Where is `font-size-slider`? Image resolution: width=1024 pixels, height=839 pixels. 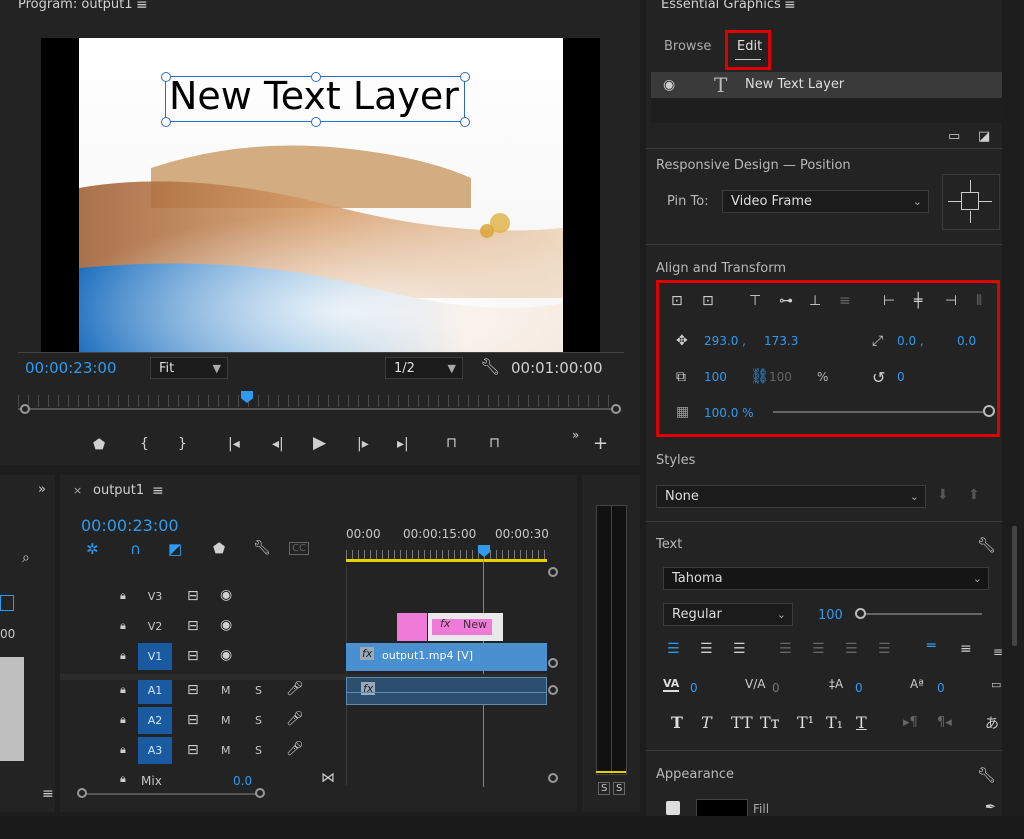
font-size-slider is located at coordinates (922, 614).